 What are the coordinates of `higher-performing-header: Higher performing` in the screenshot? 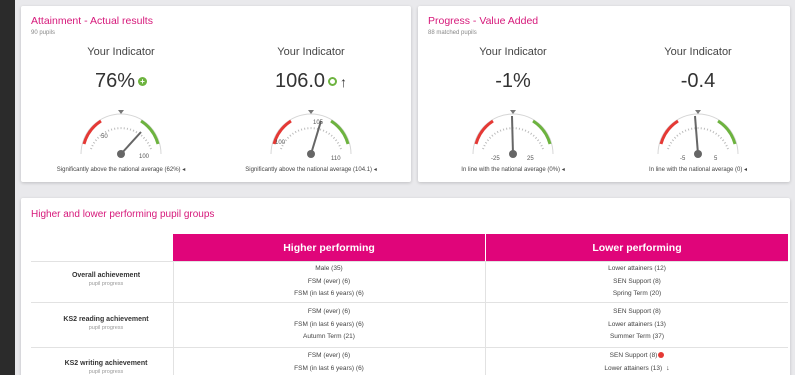 It's located at (329, 247).